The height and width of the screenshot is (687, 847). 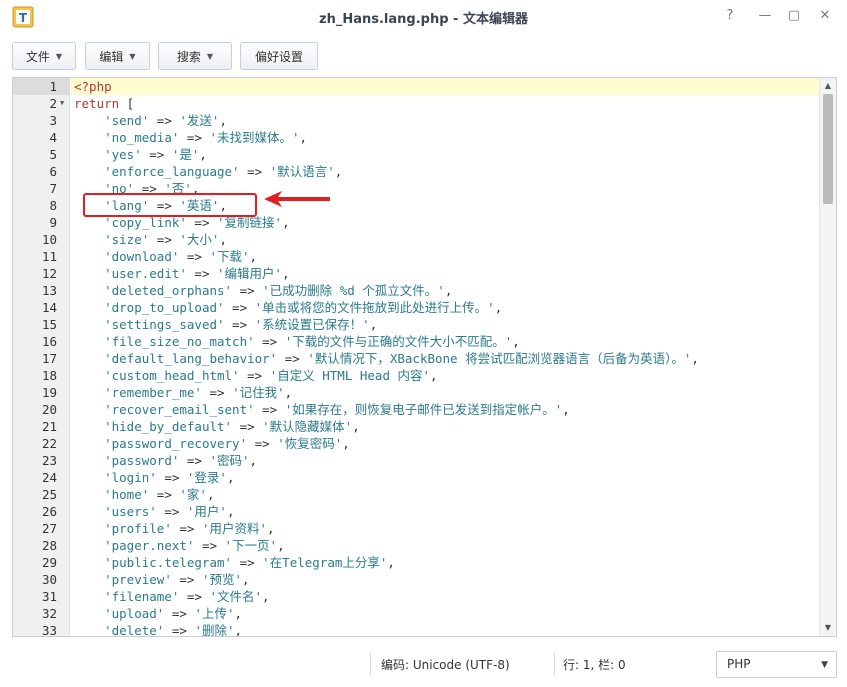 What do you see at coordinates (416, 137) in the screenshot?
I see `code-line: 4 'no_media' => '未找到媒体。',` at bounding box center [416, 137].